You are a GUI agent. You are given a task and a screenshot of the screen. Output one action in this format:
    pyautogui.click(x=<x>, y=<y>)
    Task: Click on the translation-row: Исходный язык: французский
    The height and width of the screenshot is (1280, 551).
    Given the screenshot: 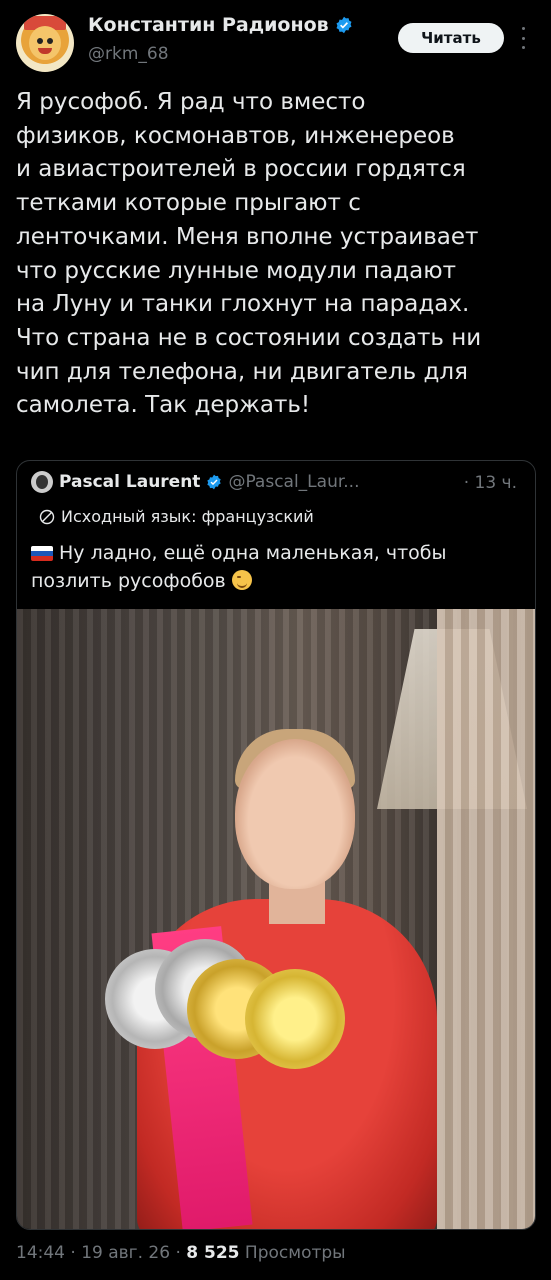 What is the action you would take?
    pyautogui.click(x=176, y=516)
    